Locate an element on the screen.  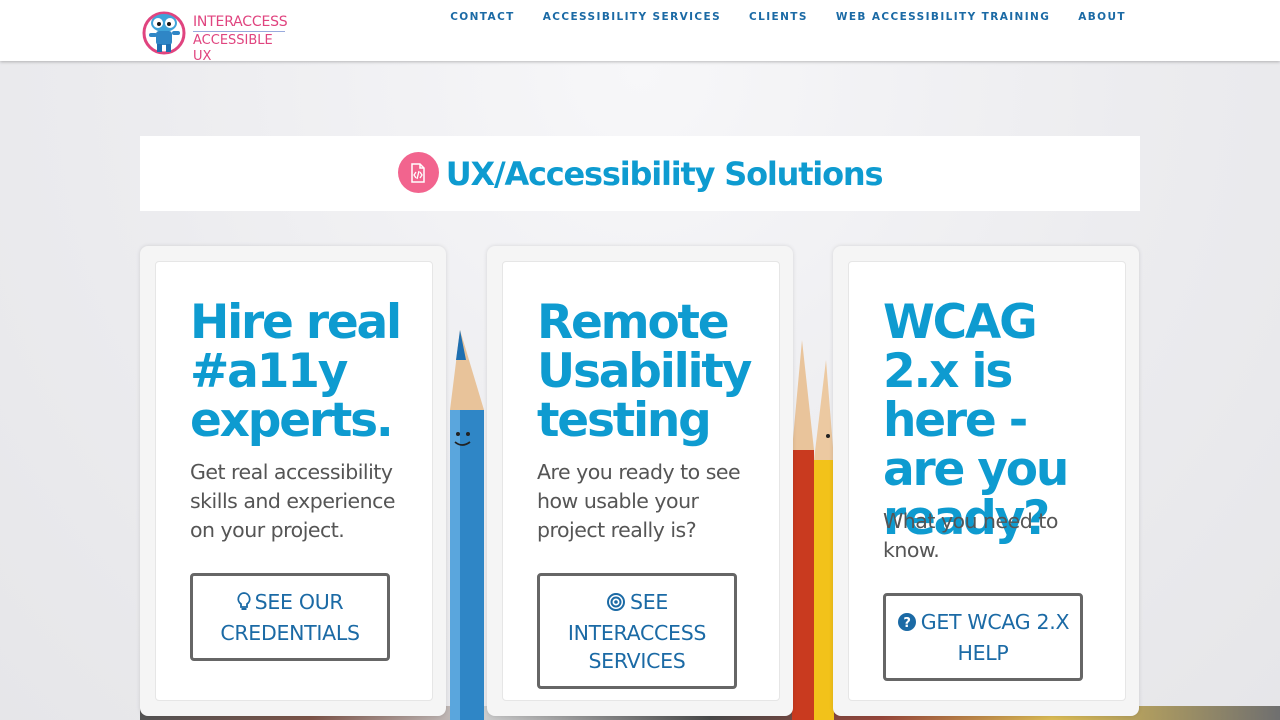
logo-tagline: ACCESSIBLE UX is located at coordinates (233, 48).